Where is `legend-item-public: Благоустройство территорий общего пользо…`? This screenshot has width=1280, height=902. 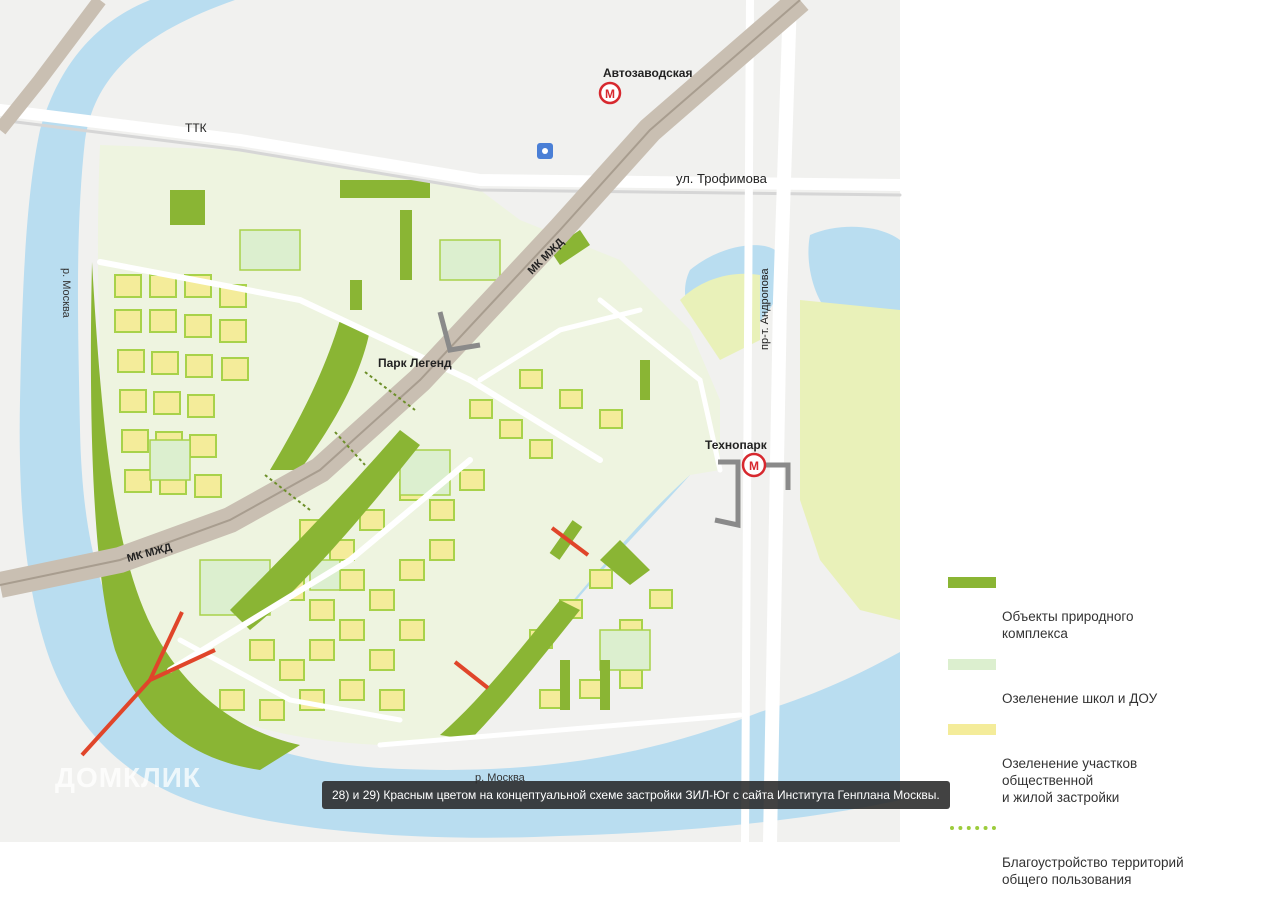 legend-item-public: Благоустройство территорий общего пользо… is located at coordinates (1108, 854).